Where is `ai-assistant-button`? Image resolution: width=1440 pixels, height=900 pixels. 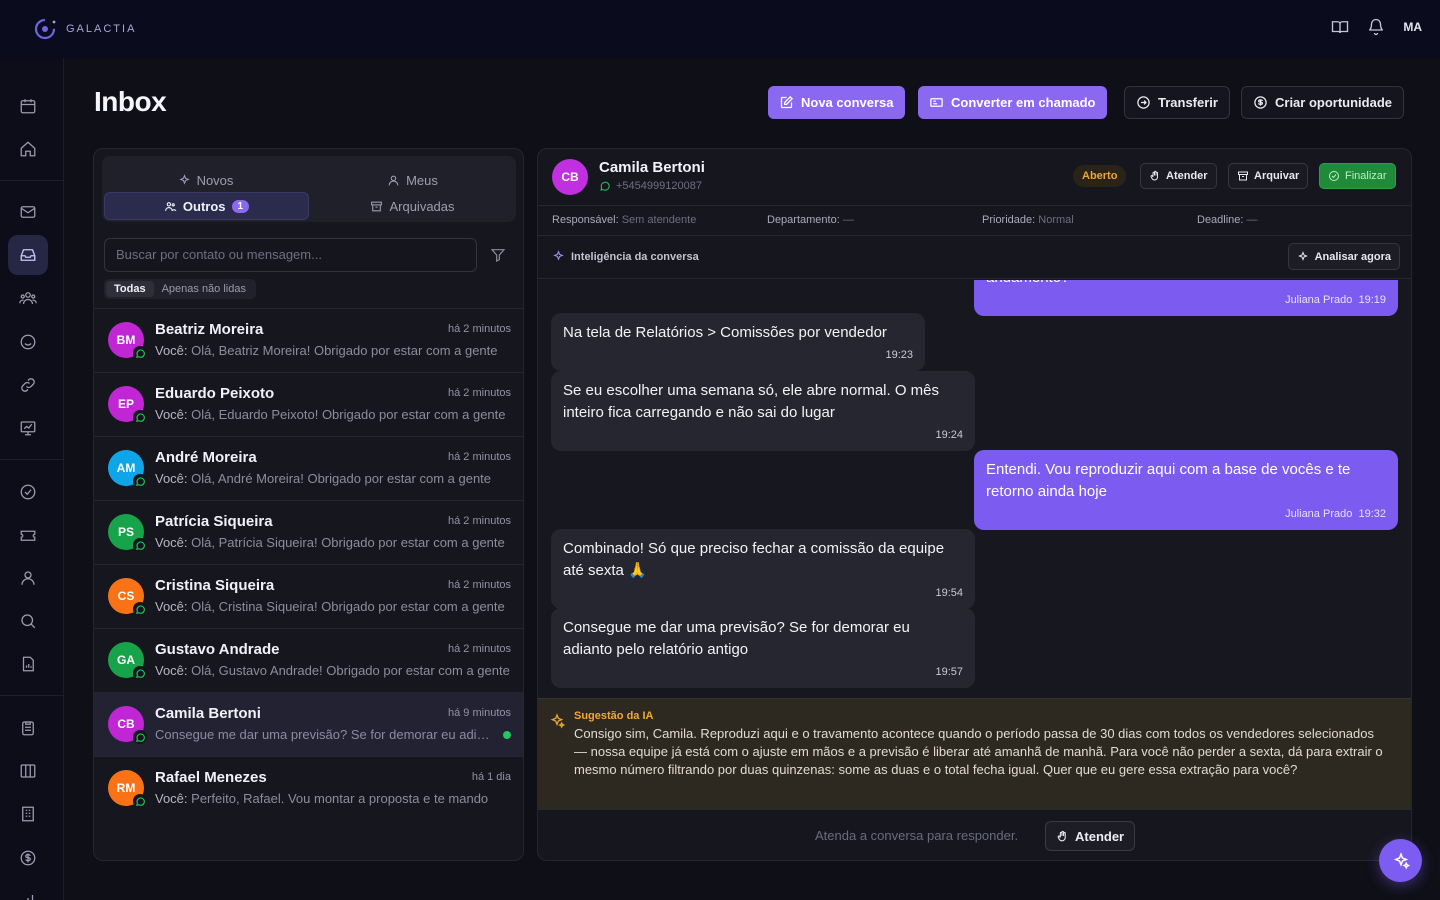 ai-assistant-button is located at coordinates (1400, 860).